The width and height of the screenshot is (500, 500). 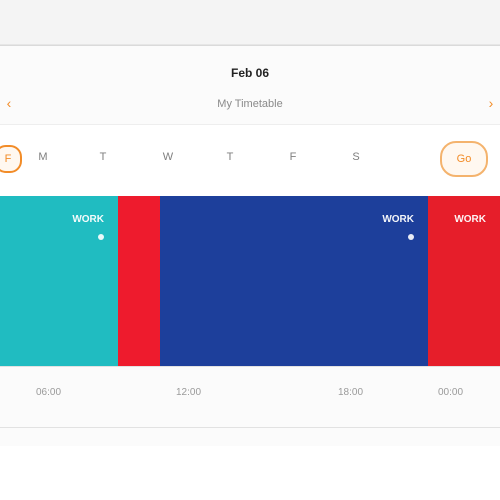 What do you see at coordinates (351, 392) in the screenshot?
I see `time-label: 18:00` at bounding box center [351, 392].